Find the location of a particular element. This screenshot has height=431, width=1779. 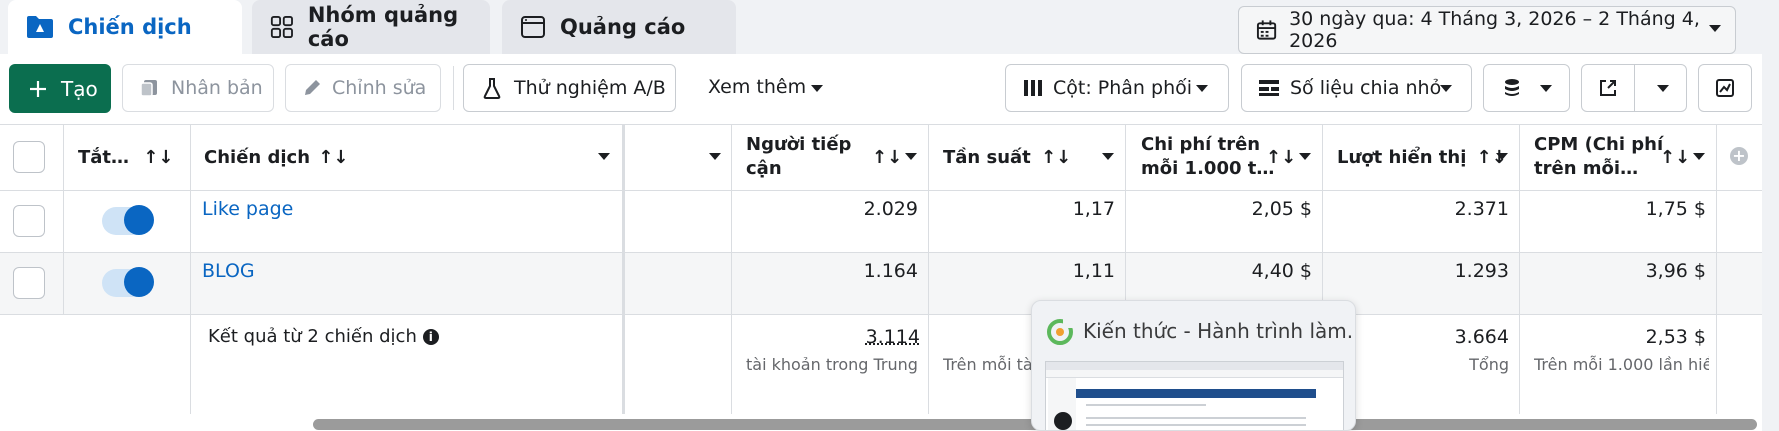

folder-icon is located at coordinates (40, 27).